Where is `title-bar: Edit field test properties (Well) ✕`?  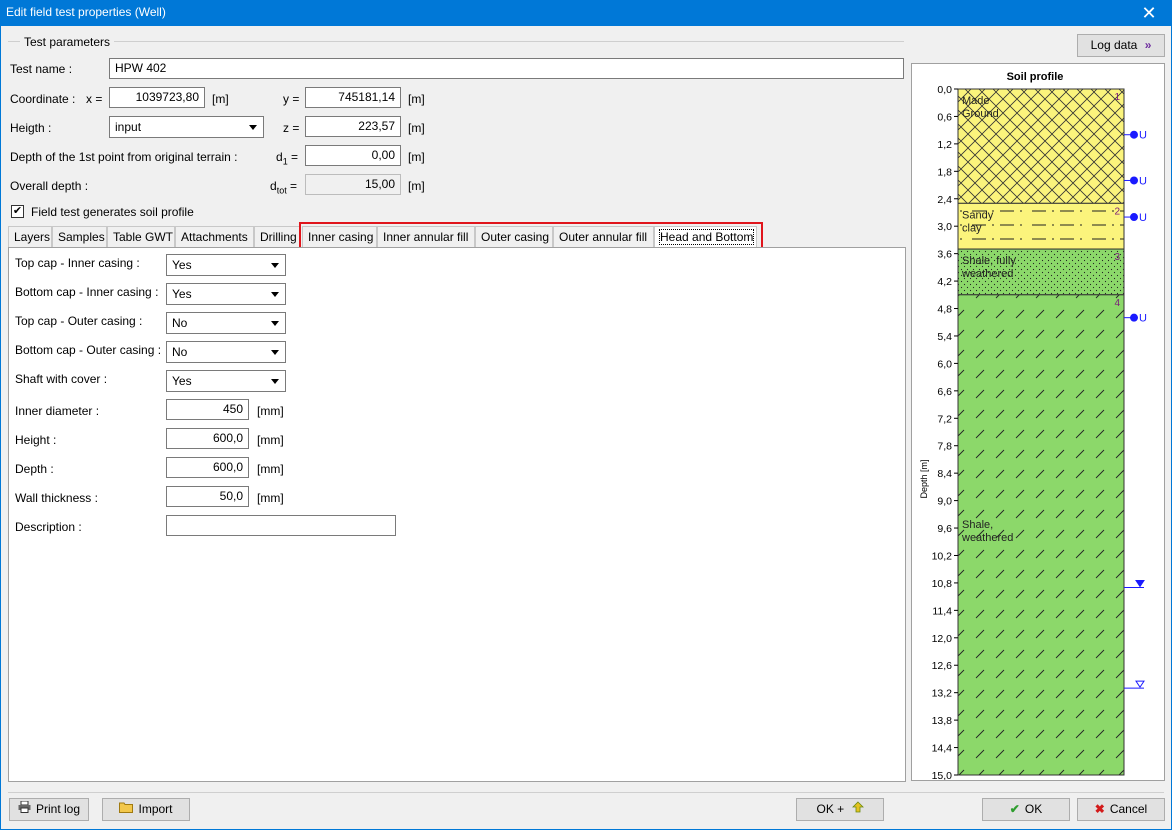
title-bar: Edit field test properties (Well) ✕ is located at coordinates (586, 13).